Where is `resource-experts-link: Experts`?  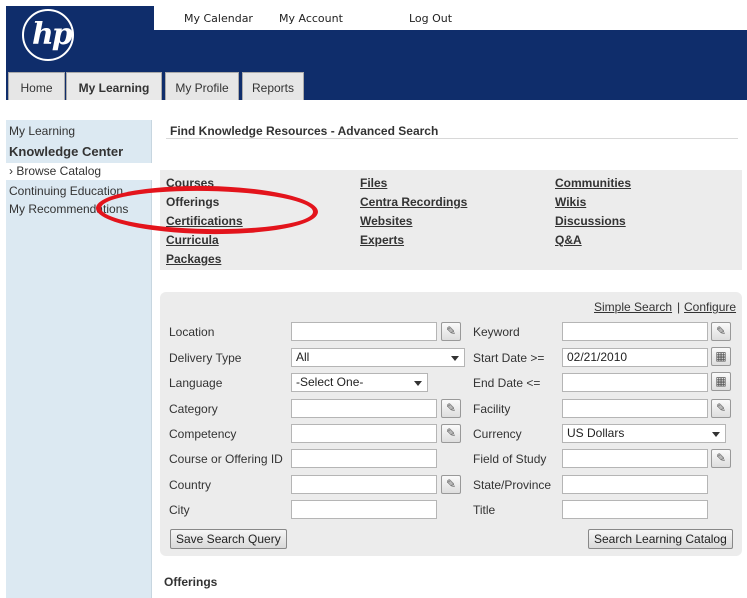
resource-experts-link: Experts is located at coordinates (382, 240).